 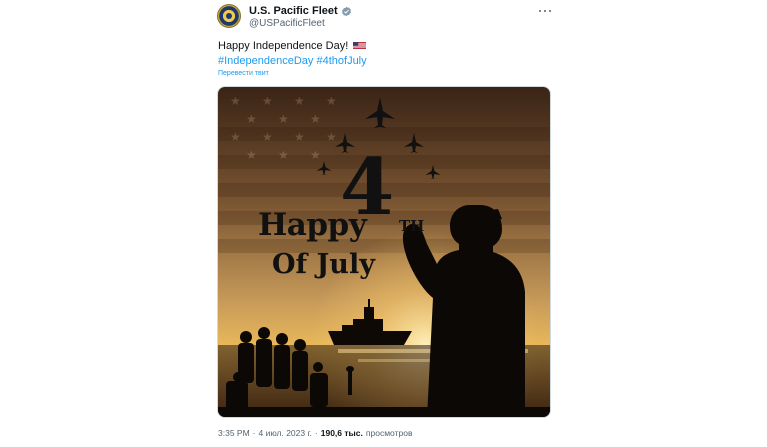 I want to click on poster-word-happy: Happy, so click(x=312, y=225).